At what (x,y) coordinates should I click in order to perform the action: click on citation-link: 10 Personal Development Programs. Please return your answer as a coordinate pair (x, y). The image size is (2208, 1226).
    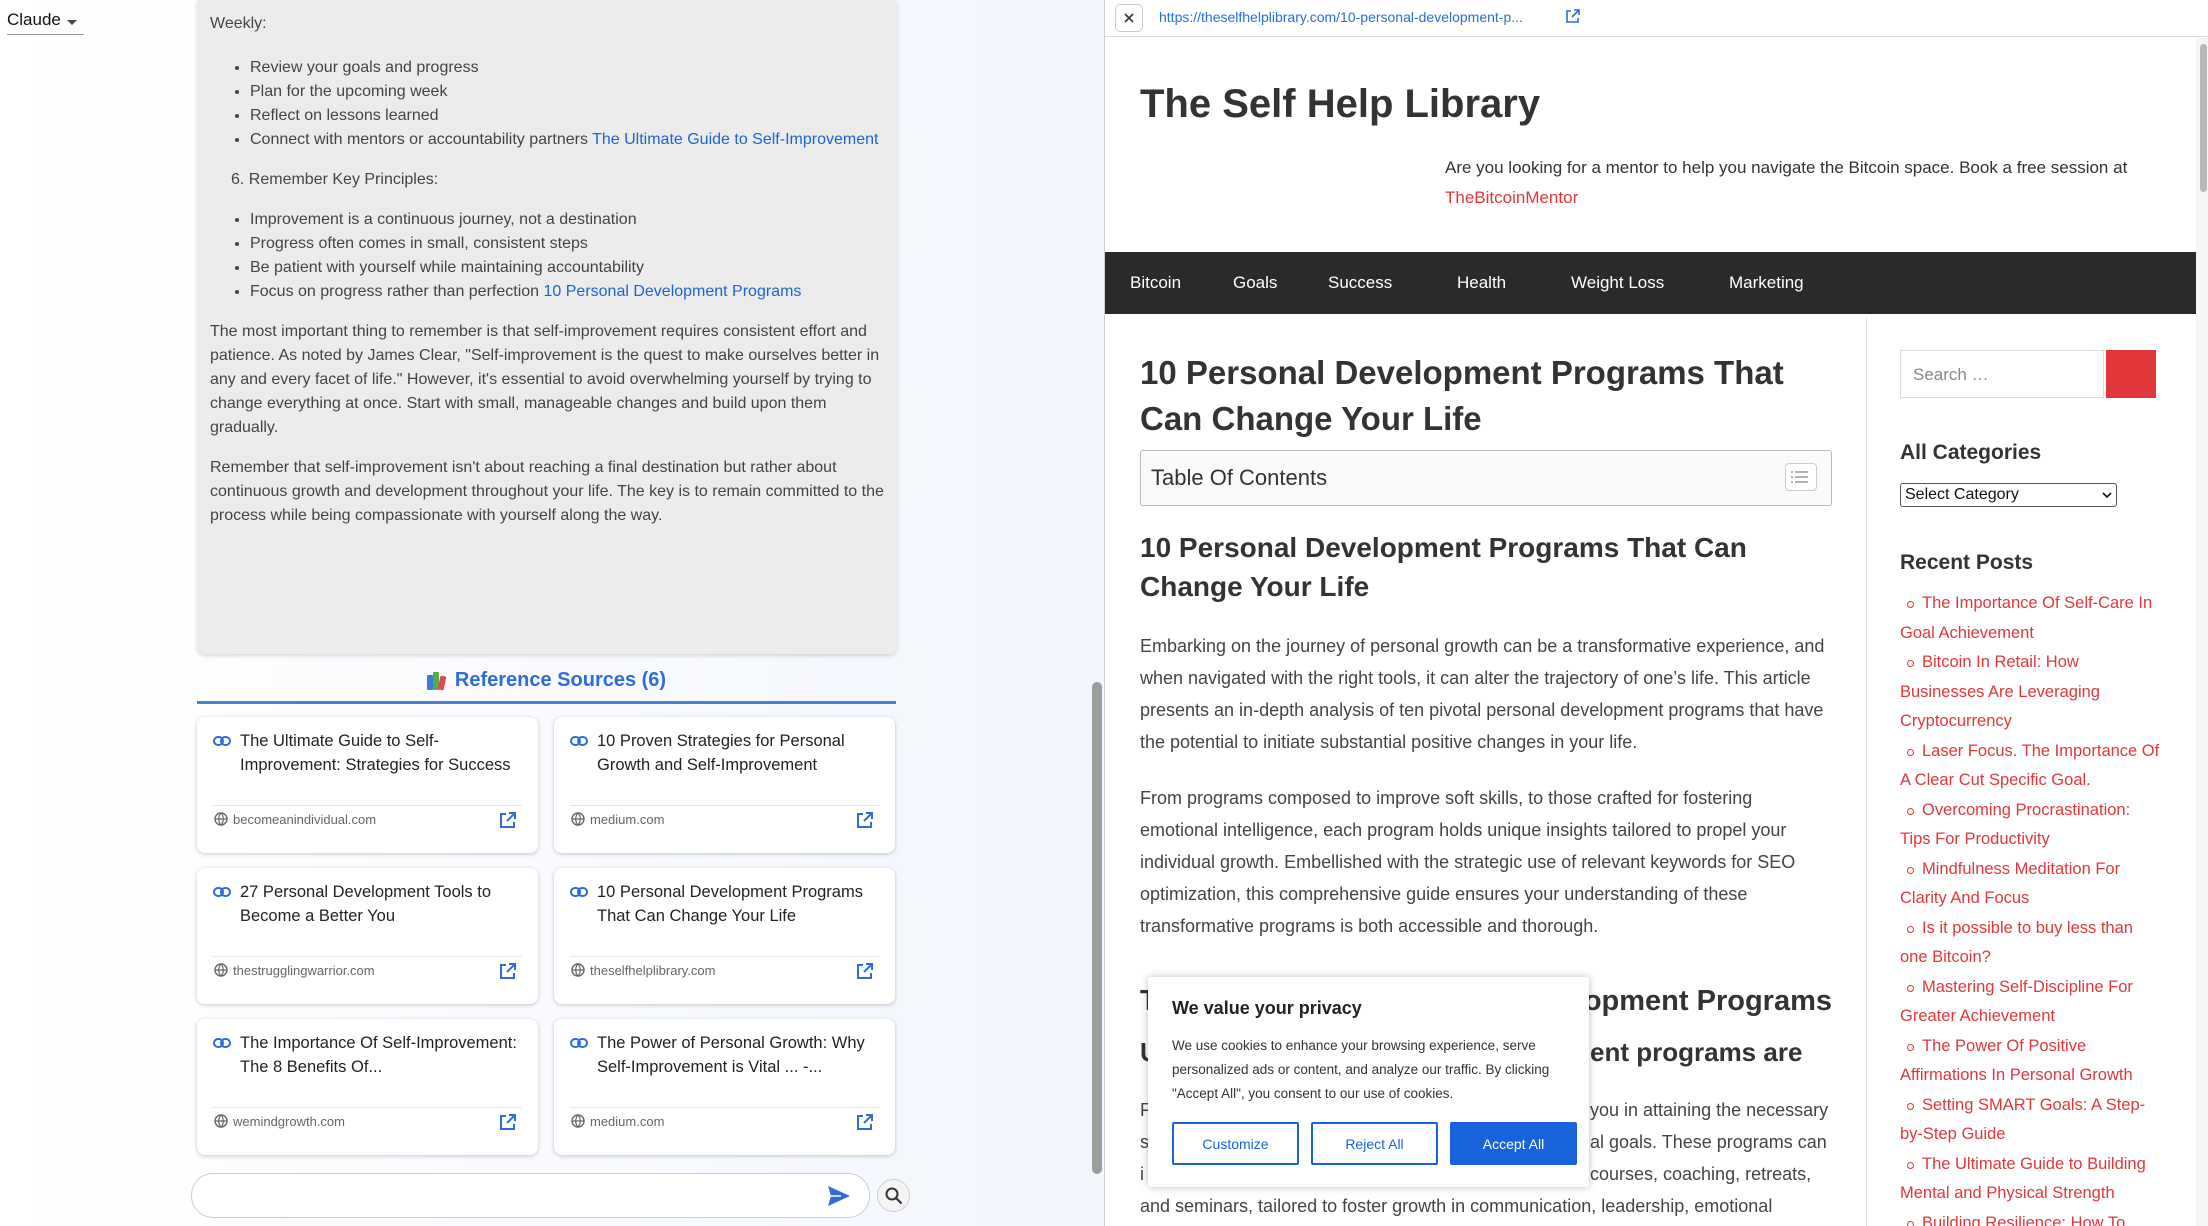
    Looking at the image, I should click on (673, 291).